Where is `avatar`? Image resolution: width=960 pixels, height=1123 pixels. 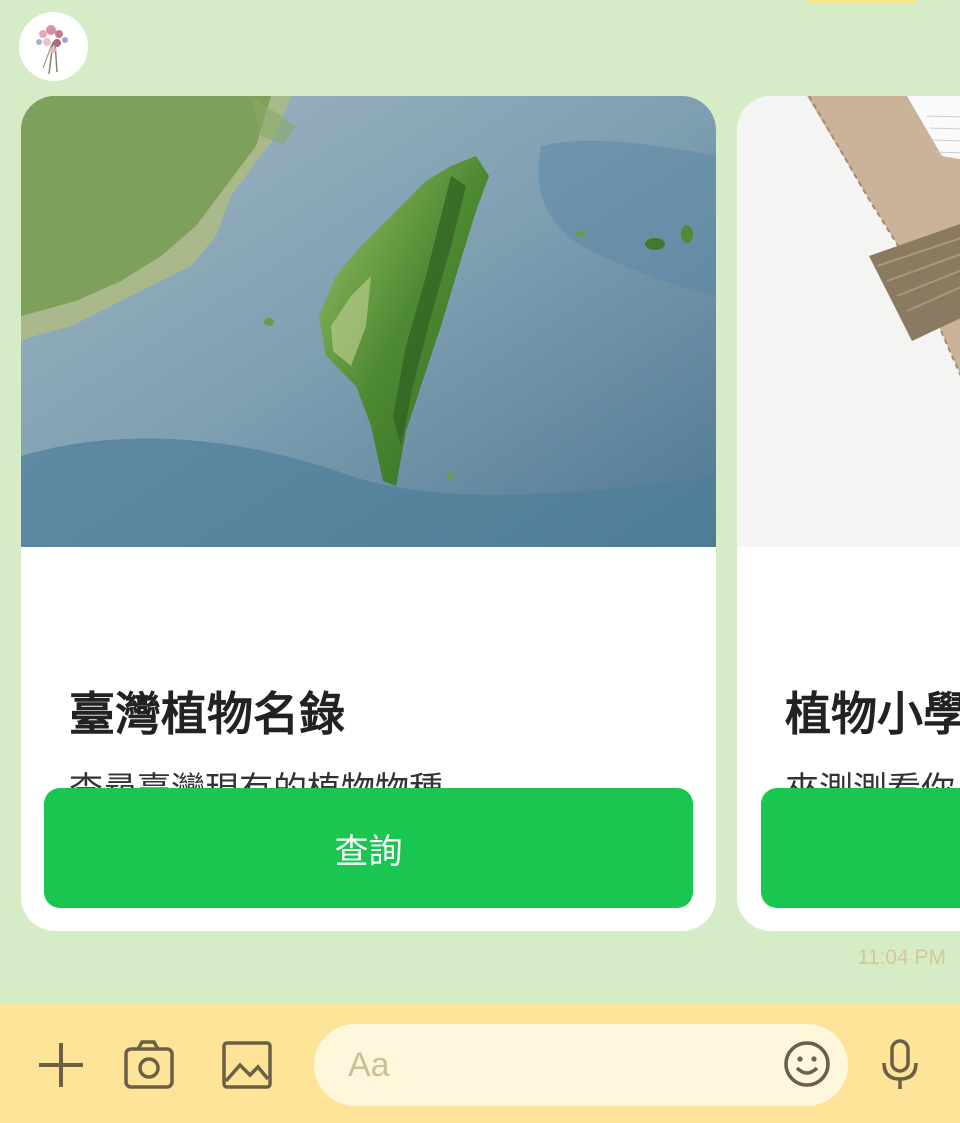
avatar is located at coordinates (53, 46).